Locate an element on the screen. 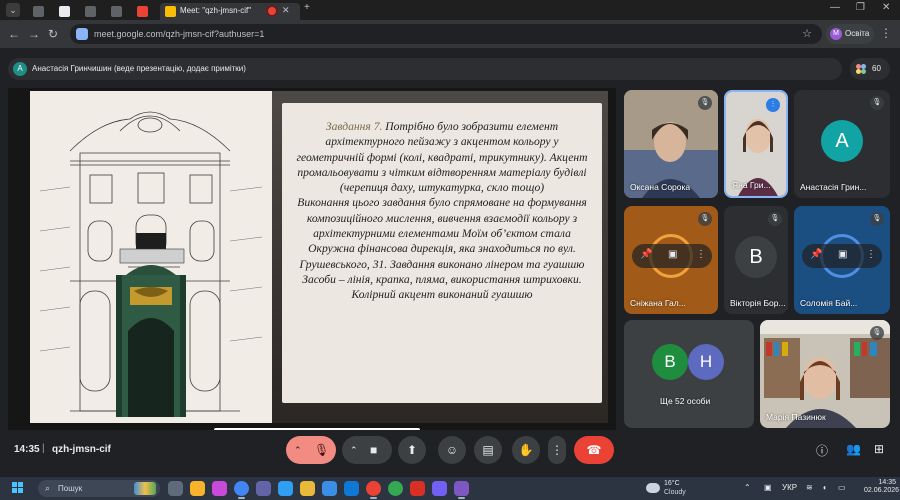  meeting-info-icon: ⓘ is located at coordinates (822, 450).